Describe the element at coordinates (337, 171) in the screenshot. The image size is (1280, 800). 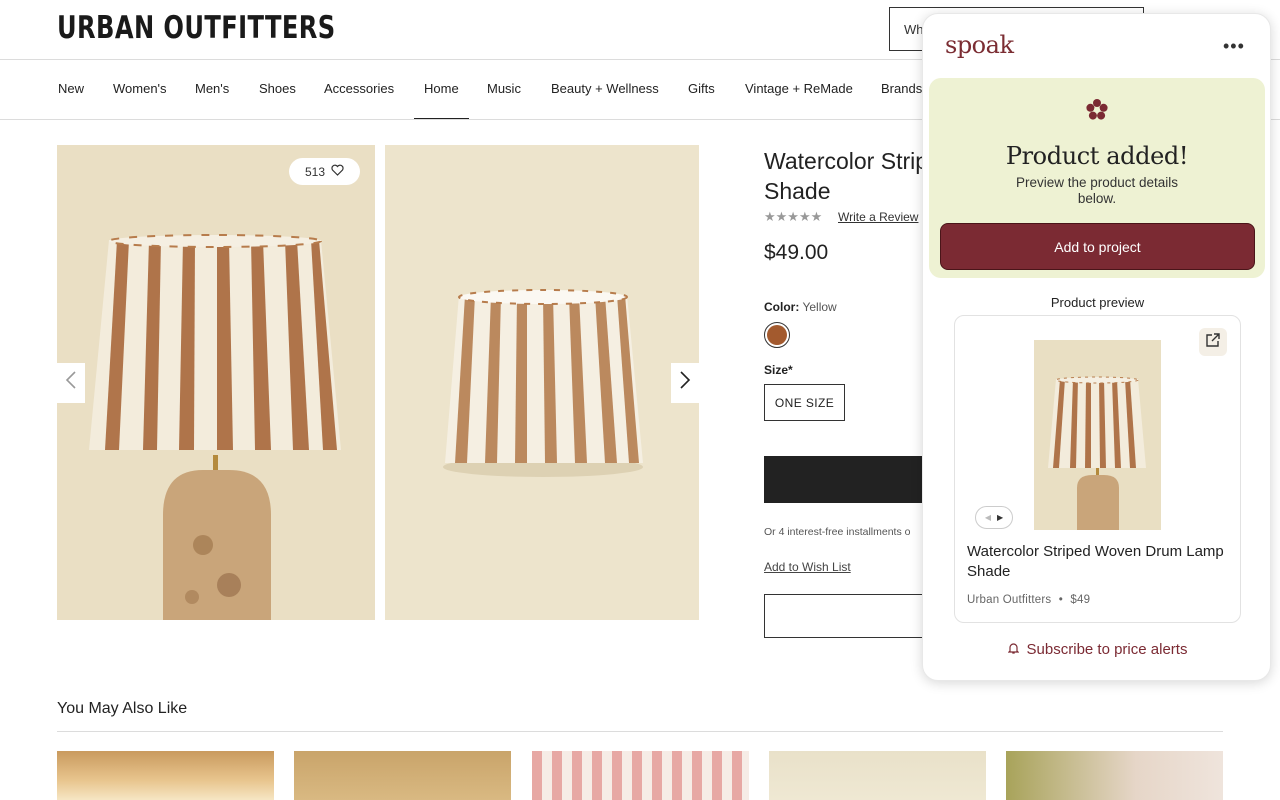
I see `heart-icon` at that location.